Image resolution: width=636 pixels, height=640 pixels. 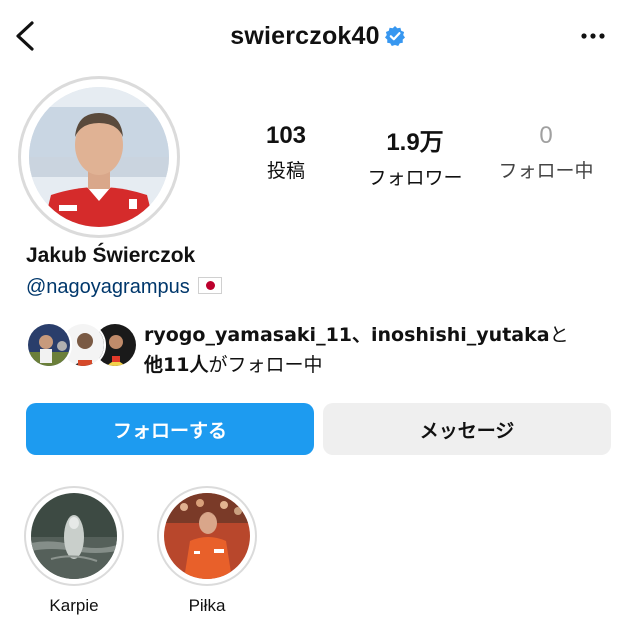 I want to click on profile-avatar, so click(x=99, y=157).